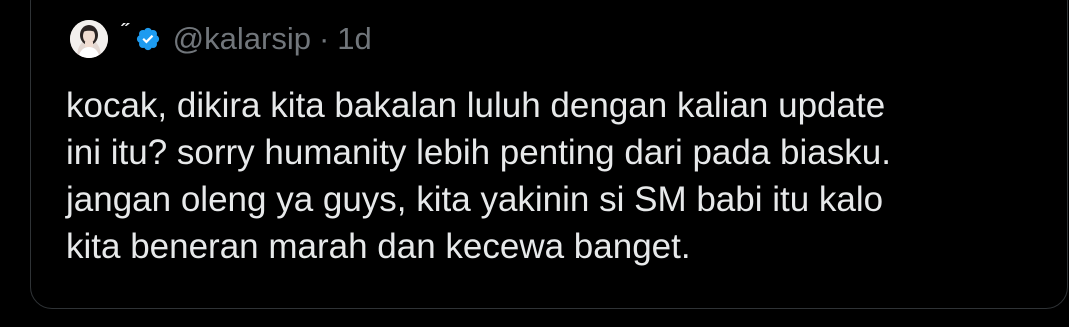 Image resolution: width=1069 pixels, height=327 pixels. I want to click on verified-badge-icon, so click(148, 39).